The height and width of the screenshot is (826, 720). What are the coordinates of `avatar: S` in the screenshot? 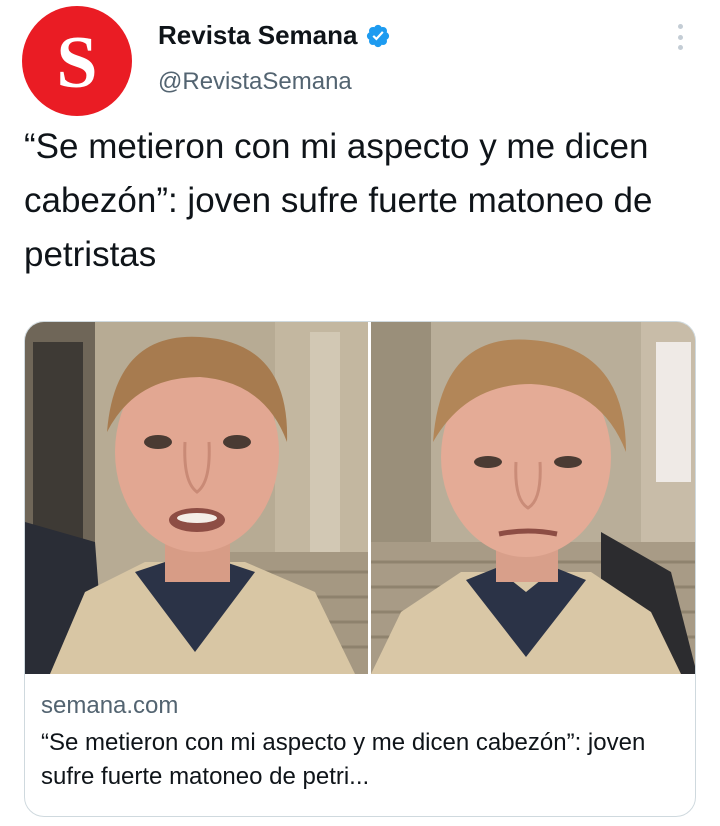 It's located at (77, 61).